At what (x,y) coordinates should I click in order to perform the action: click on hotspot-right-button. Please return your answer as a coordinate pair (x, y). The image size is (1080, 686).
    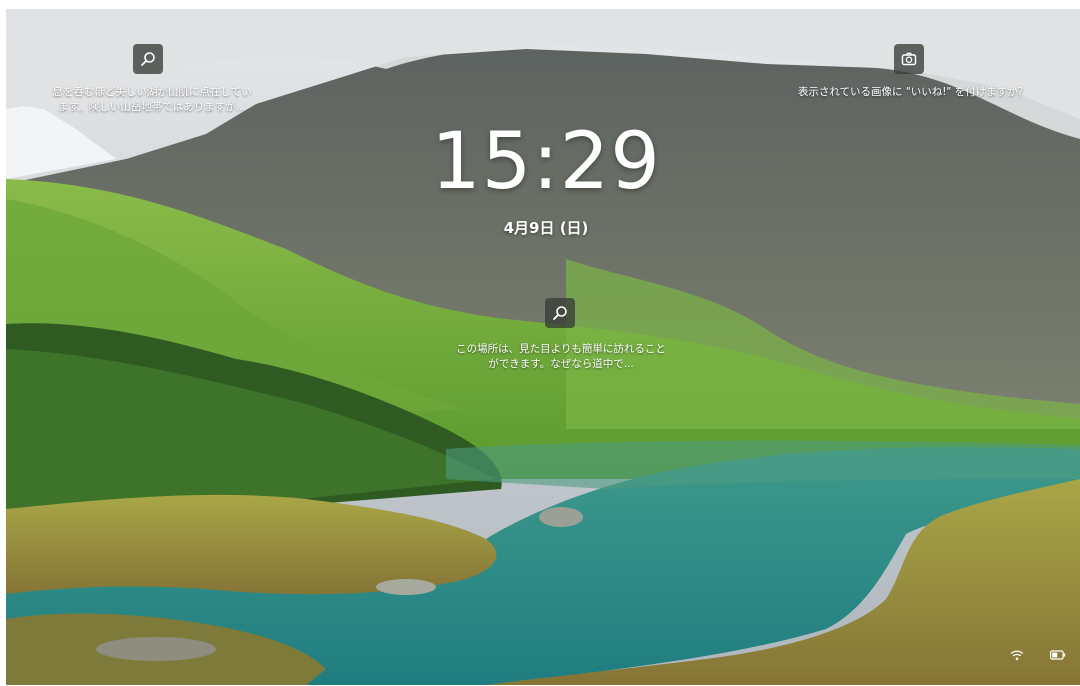
    Looking at the image, I should click on (909, 59).